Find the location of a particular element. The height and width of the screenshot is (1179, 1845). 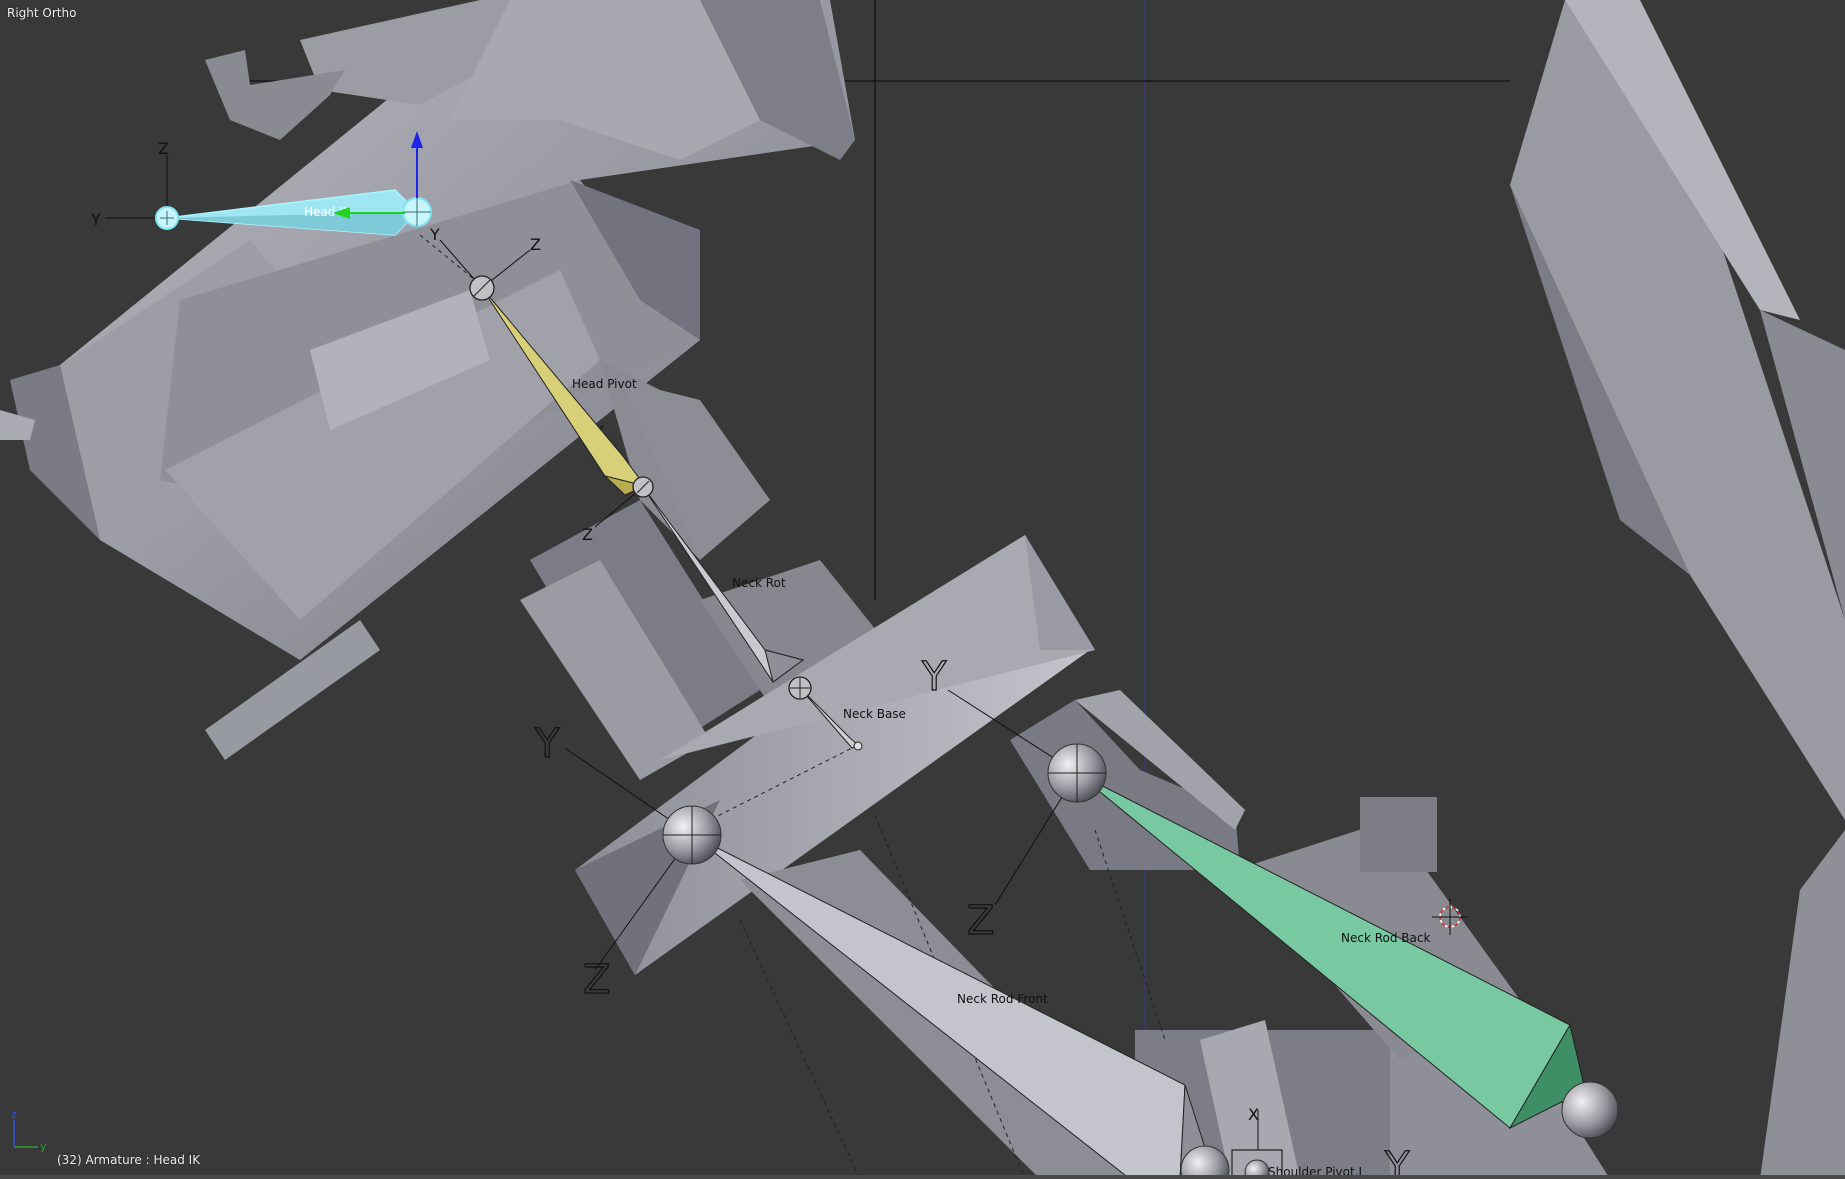

bone-axis-letter-x: X is located at coordinates (1253, 1114).